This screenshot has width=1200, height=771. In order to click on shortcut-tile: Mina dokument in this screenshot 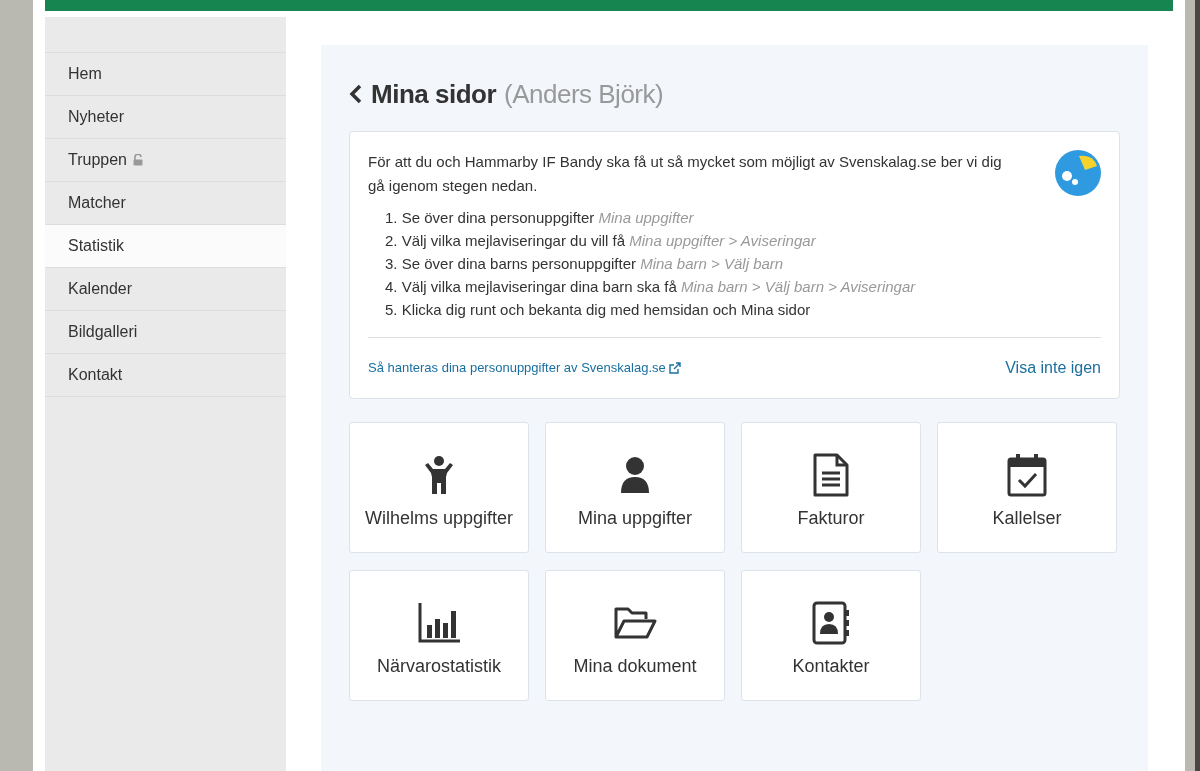, I will do `click(635, 635)`.